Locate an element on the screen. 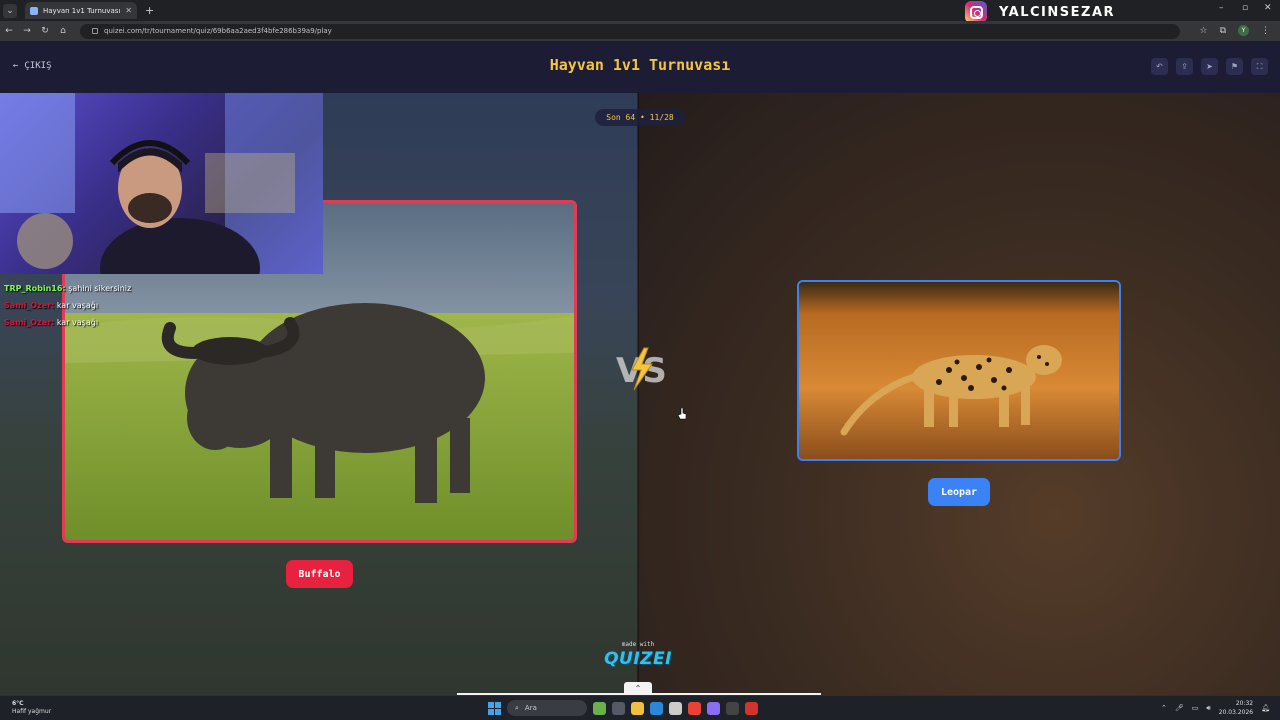 Image resolution: width=1280 pixels, height=720 pixels. right-choice-card is located at coordinates (959, 370).